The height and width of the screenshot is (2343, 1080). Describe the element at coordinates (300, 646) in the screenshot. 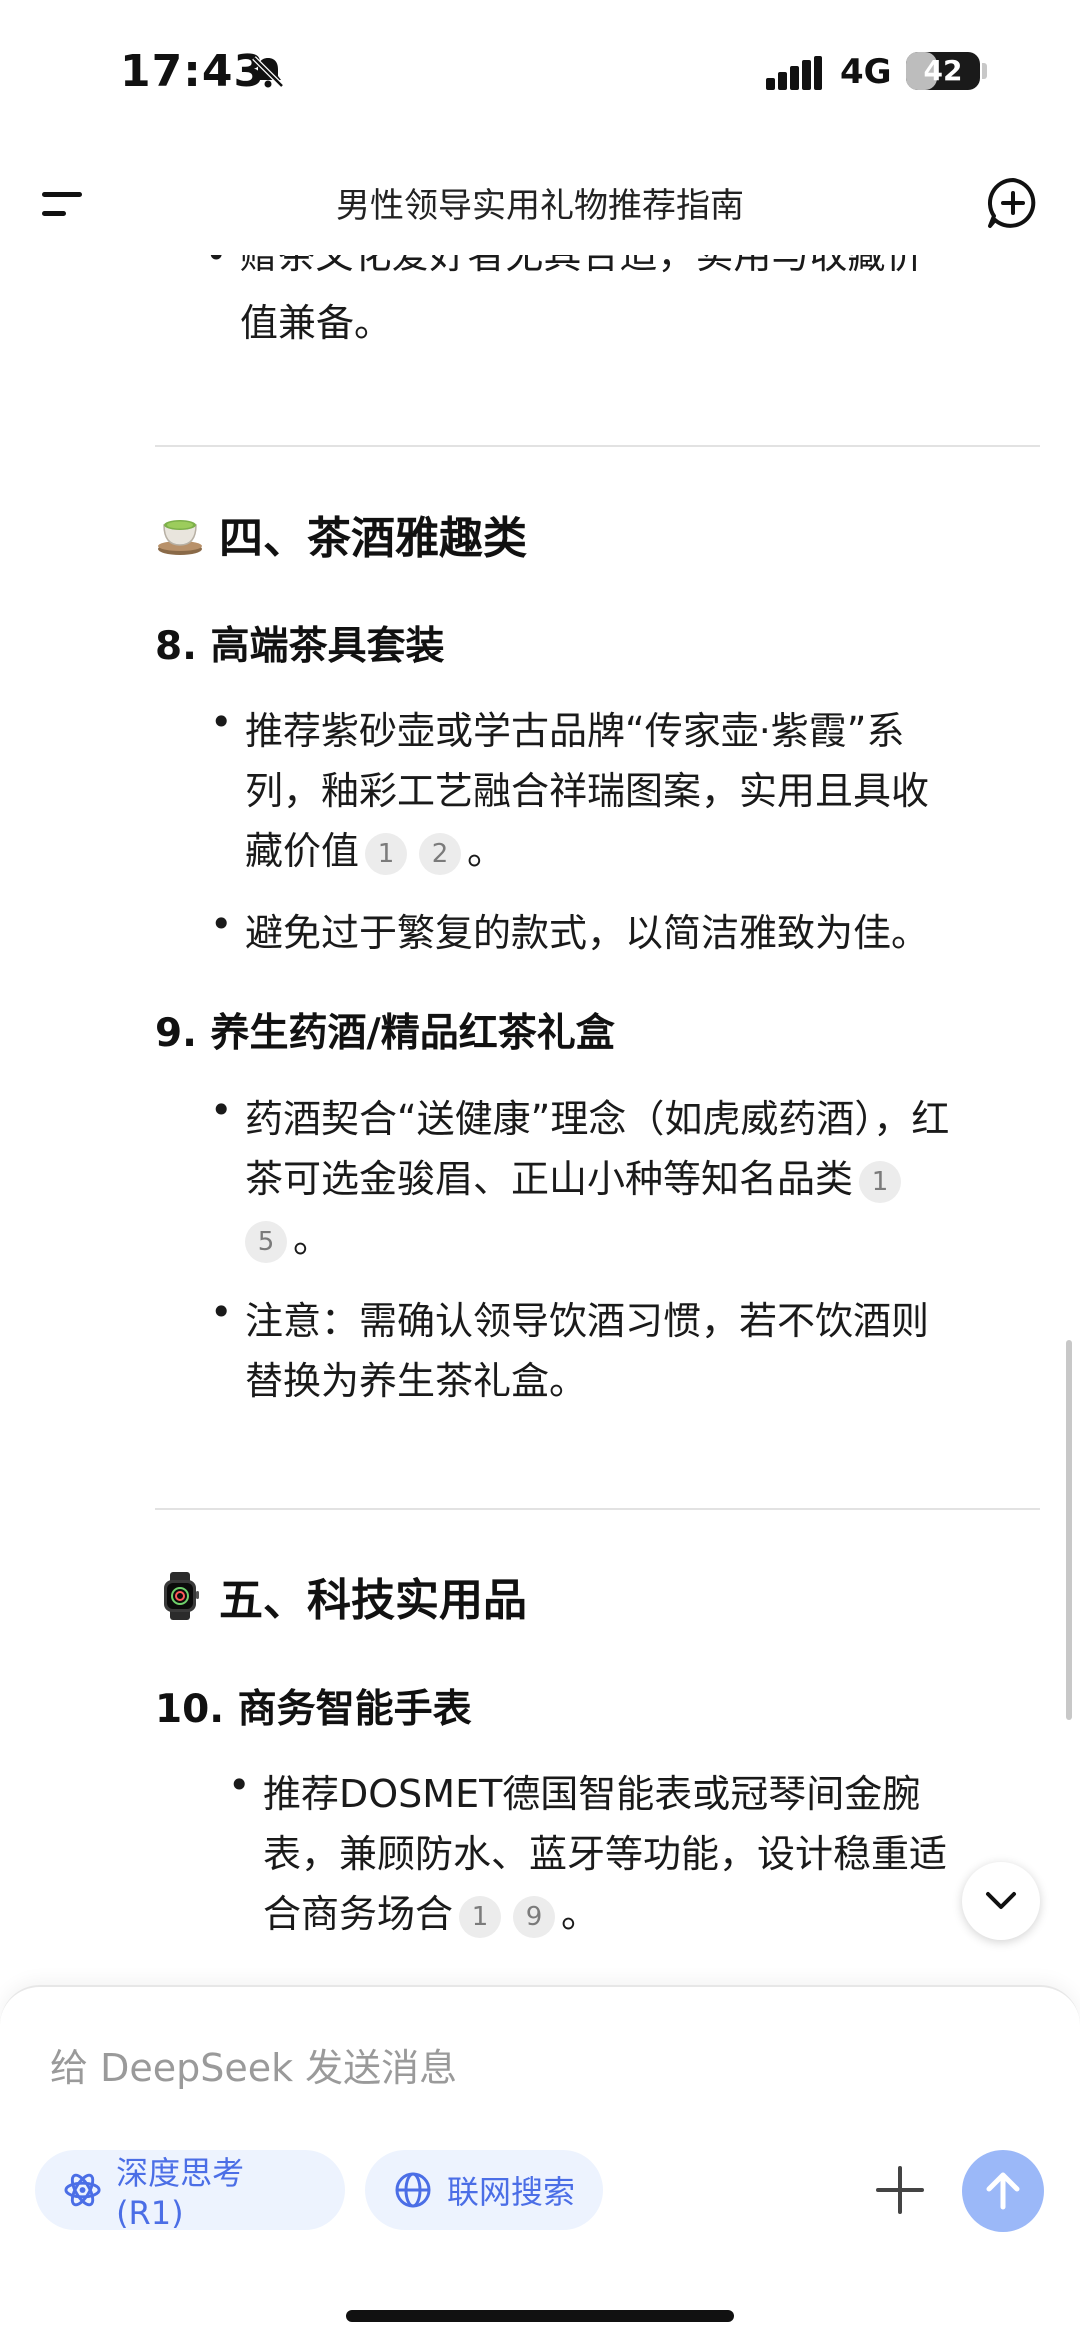

I see `item-heading-8: 8. 高端茶具套装` at that location.